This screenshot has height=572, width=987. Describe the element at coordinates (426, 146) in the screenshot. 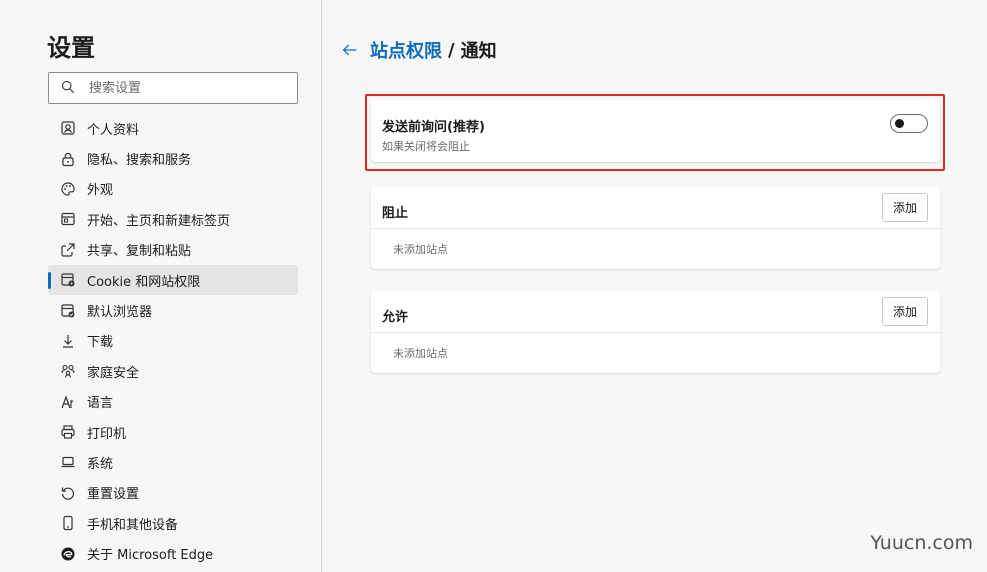

I see `ask-before-sending-description: 如果关闭将会阻止` at that location.